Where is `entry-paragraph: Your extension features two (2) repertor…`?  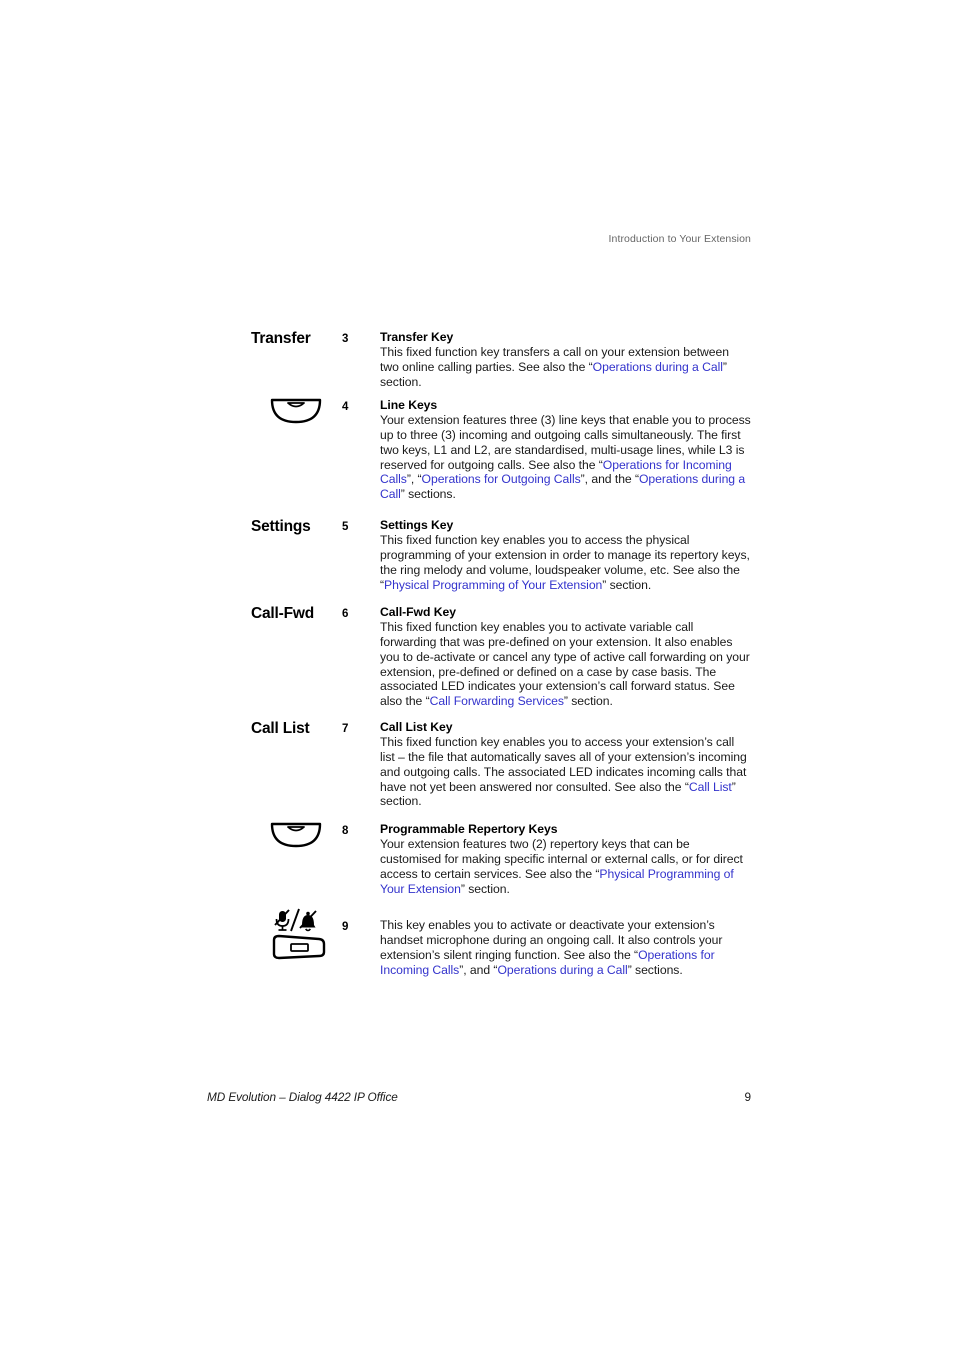 entry-paragraph: Your extension features two (2) repertor… is located at coordinates (565, 866).